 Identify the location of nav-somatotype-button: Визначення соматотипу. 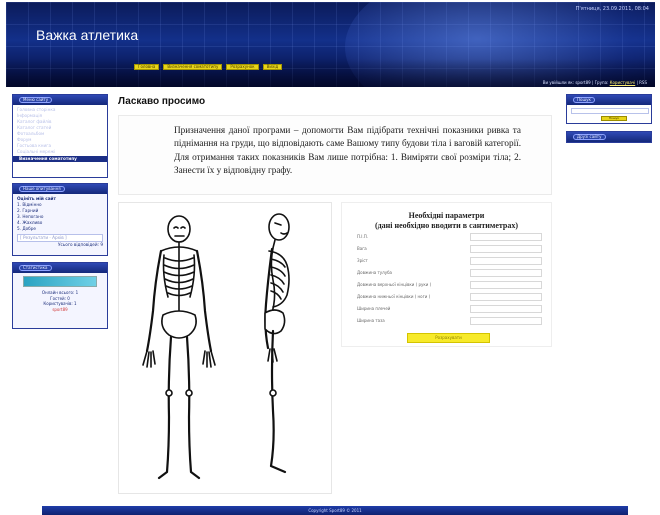
(193, 67).